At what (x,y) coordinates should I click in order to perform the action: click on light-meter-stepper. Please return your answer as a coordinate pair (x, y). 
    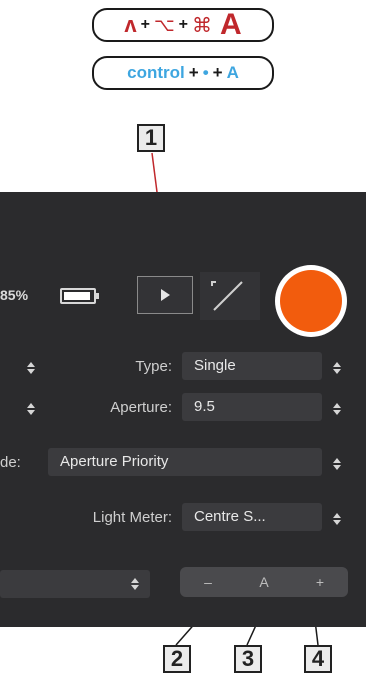
    Looking at the image, I should click on (337, 519).